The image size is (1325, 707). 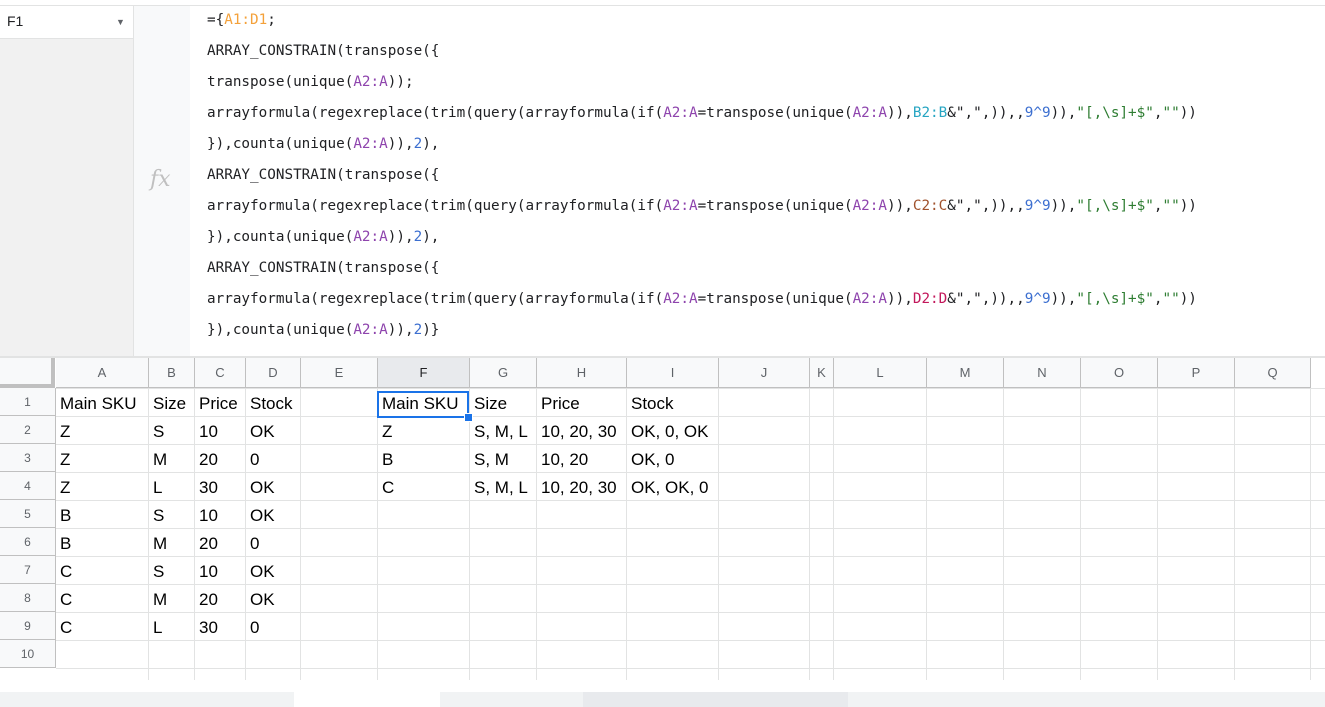 What do you see at coordinates (218, 404) in the screenshot?
I see `cell-c1: Price` at bounding box center [218, 404].